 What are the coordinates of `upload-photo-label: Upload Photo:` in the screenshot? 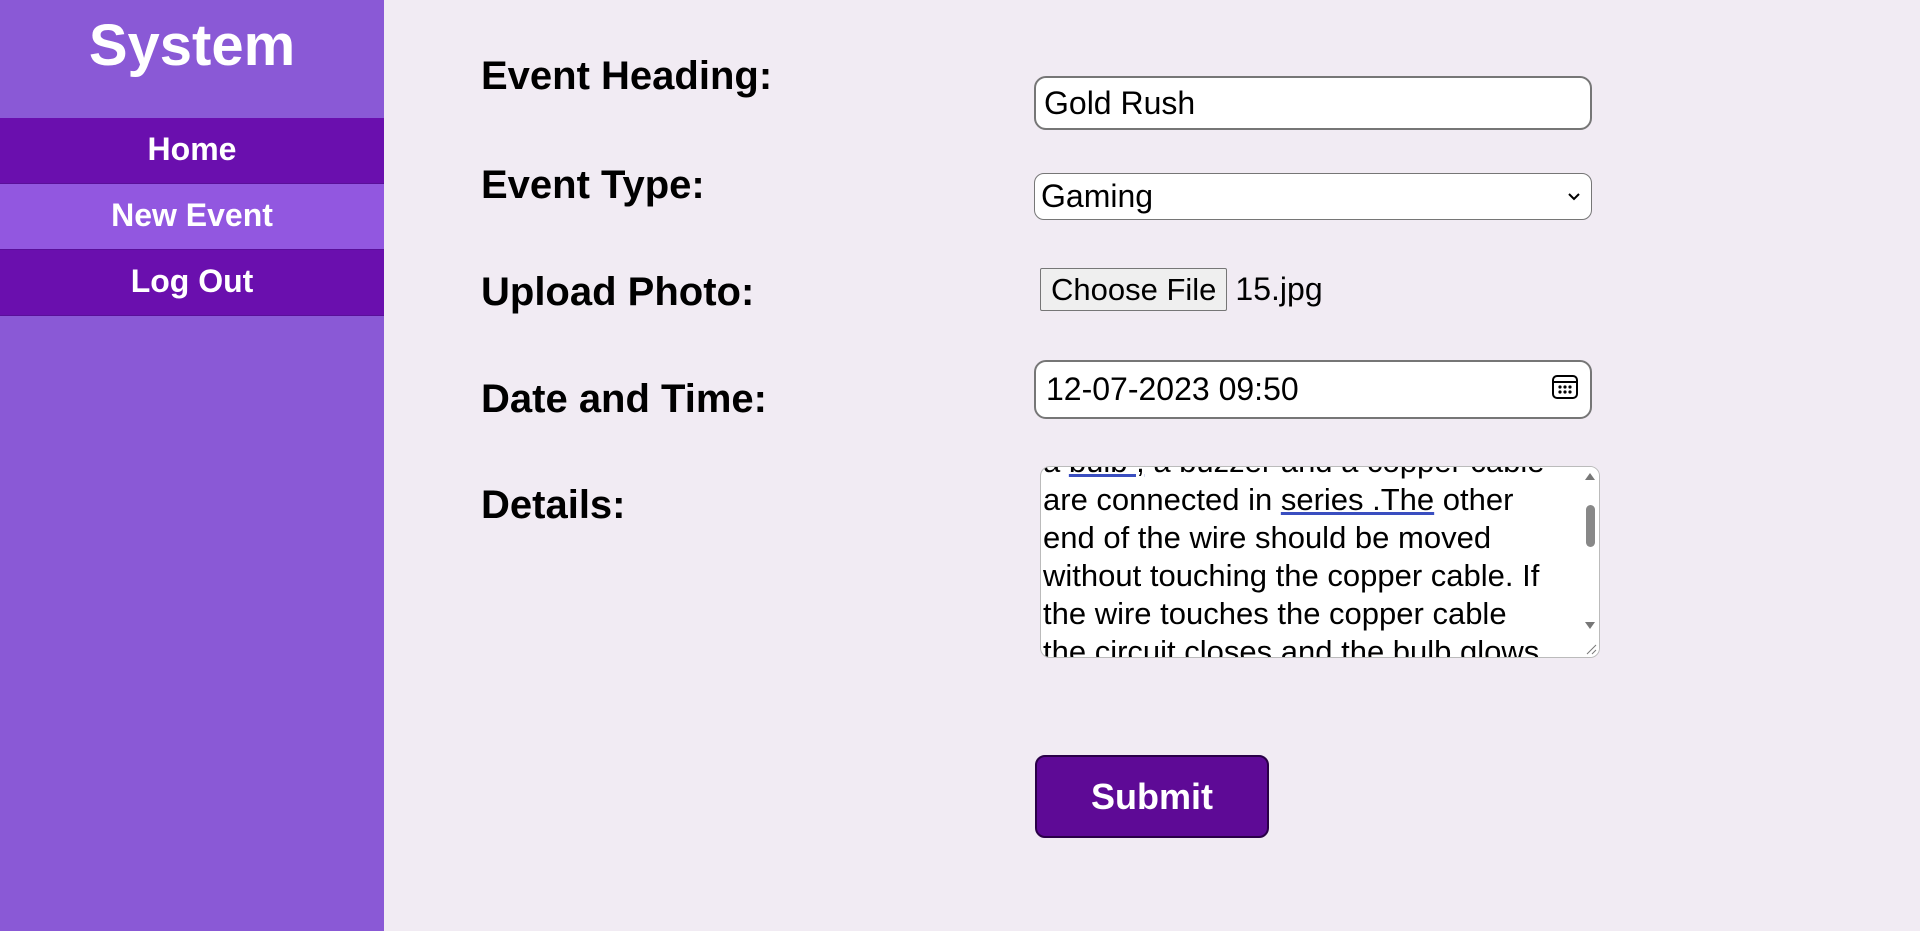 It's located at (618, 292).